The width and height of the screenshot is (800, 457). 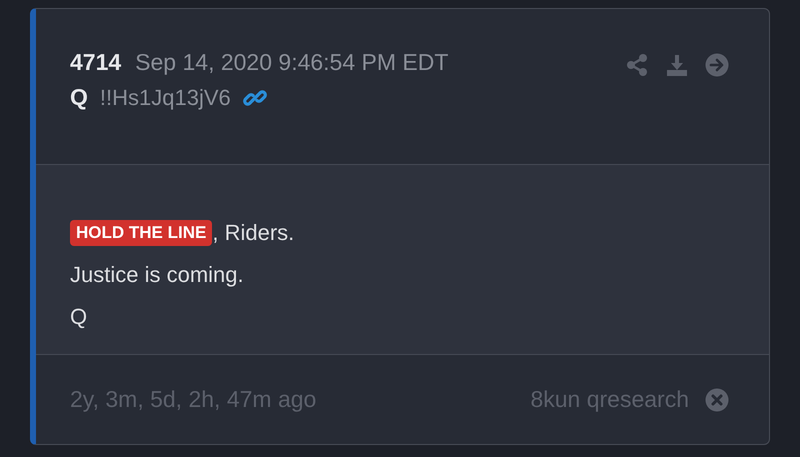 What do you see at coordinates (157, 275) in the screenshot?
I see `message-text: Justice is coming.` at bounding box center [157, 275].